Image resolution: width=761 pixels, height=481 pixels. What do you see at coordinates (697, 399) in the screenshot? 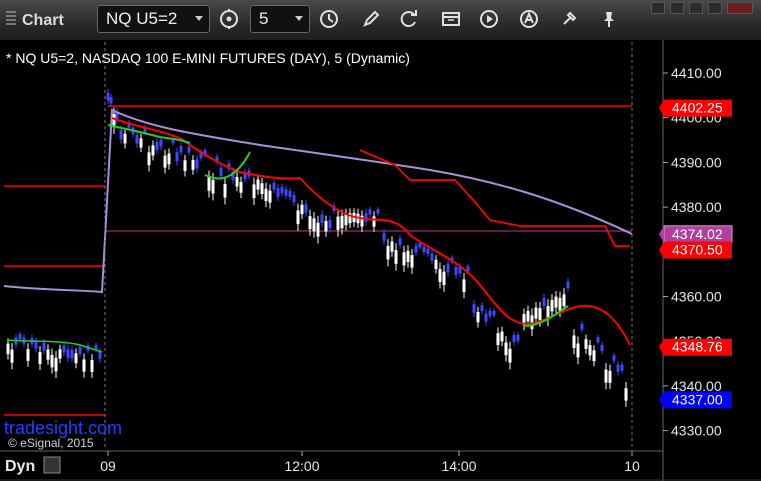
I see `price-tag-label: 4337.00` at bounding box center [697, 399].